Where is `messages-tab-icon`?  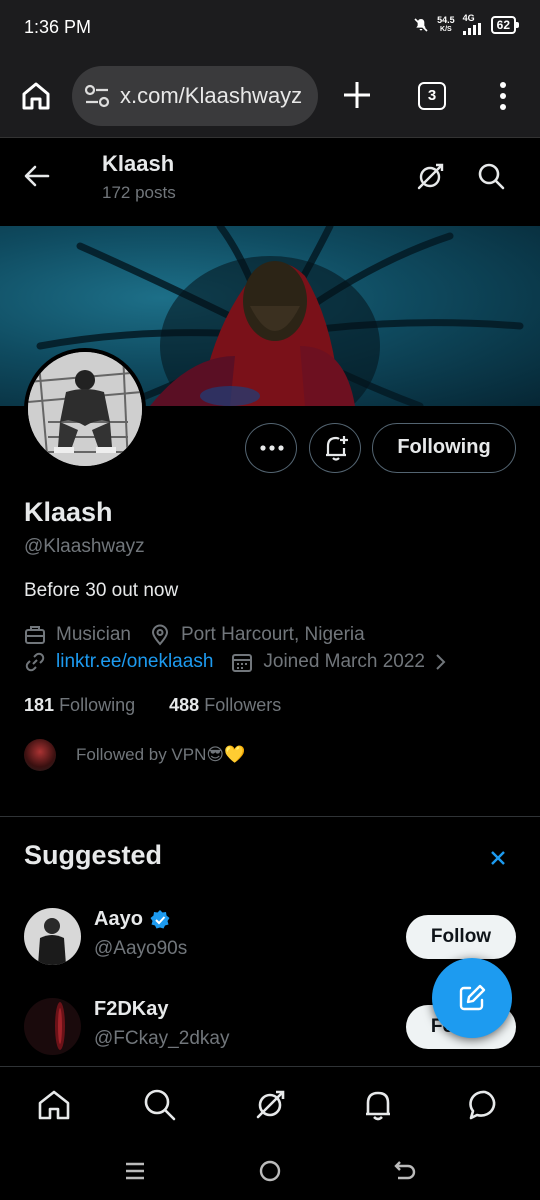
messages-tab-icon is located at coordinates (485, 1105).